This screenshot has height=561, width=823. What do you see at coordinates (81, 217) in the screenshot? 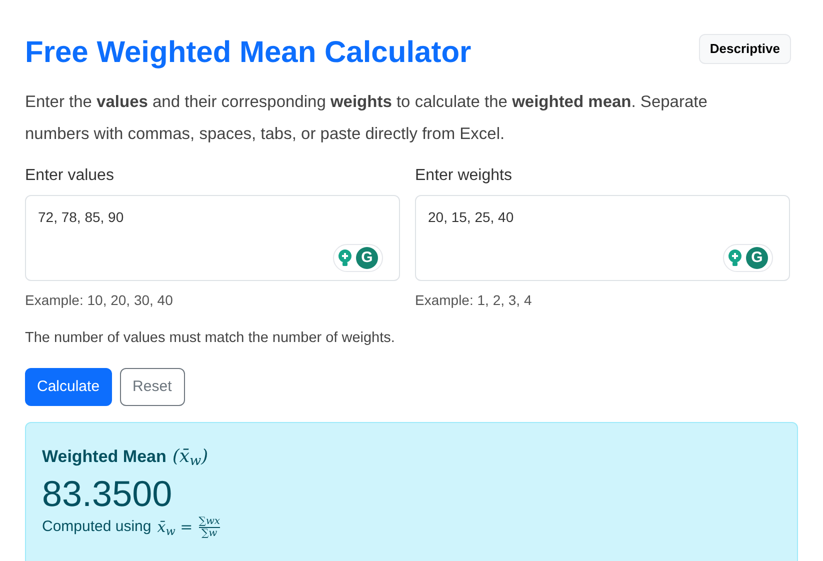
I see `field-value: 72, 78, 85, 90` at bounding box center [81, 217].